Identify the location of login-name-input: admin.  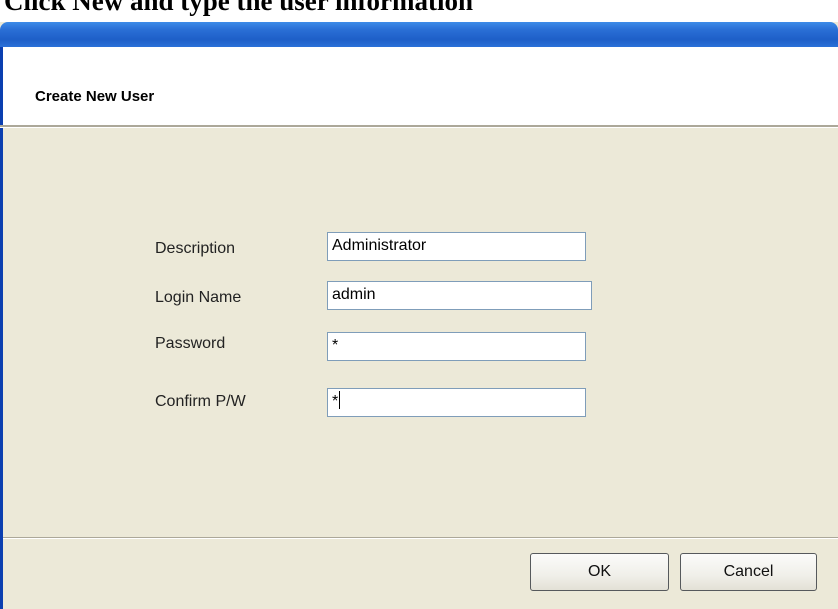
(459, 295).